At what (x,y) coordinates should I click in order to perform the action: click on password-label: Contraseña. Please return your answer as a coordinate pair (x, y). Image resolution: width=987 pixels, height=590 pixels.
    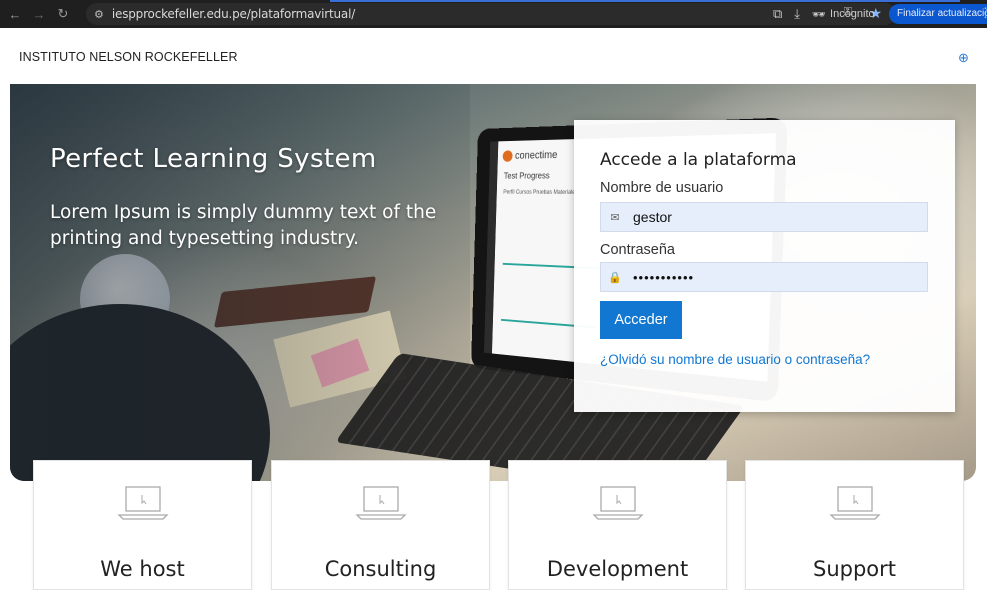
    Looking at the image, I should click on (637, 250).